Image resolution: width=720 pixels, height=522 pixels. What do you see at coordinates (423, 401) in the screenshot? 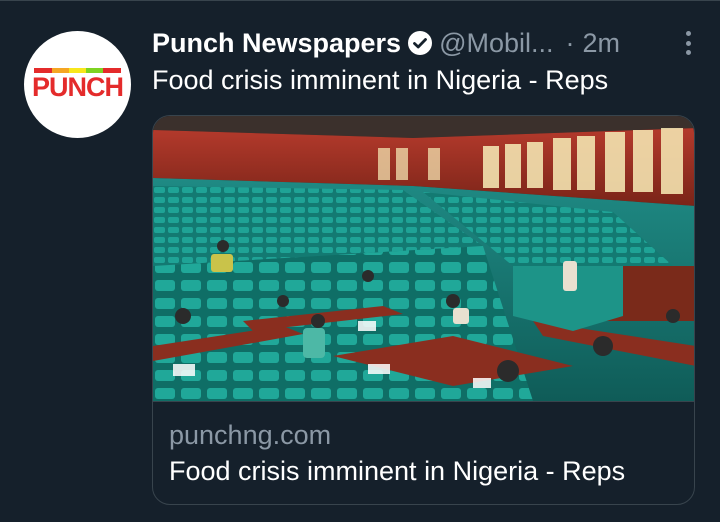
I see `card-divider` at bounding box center [423, 401].